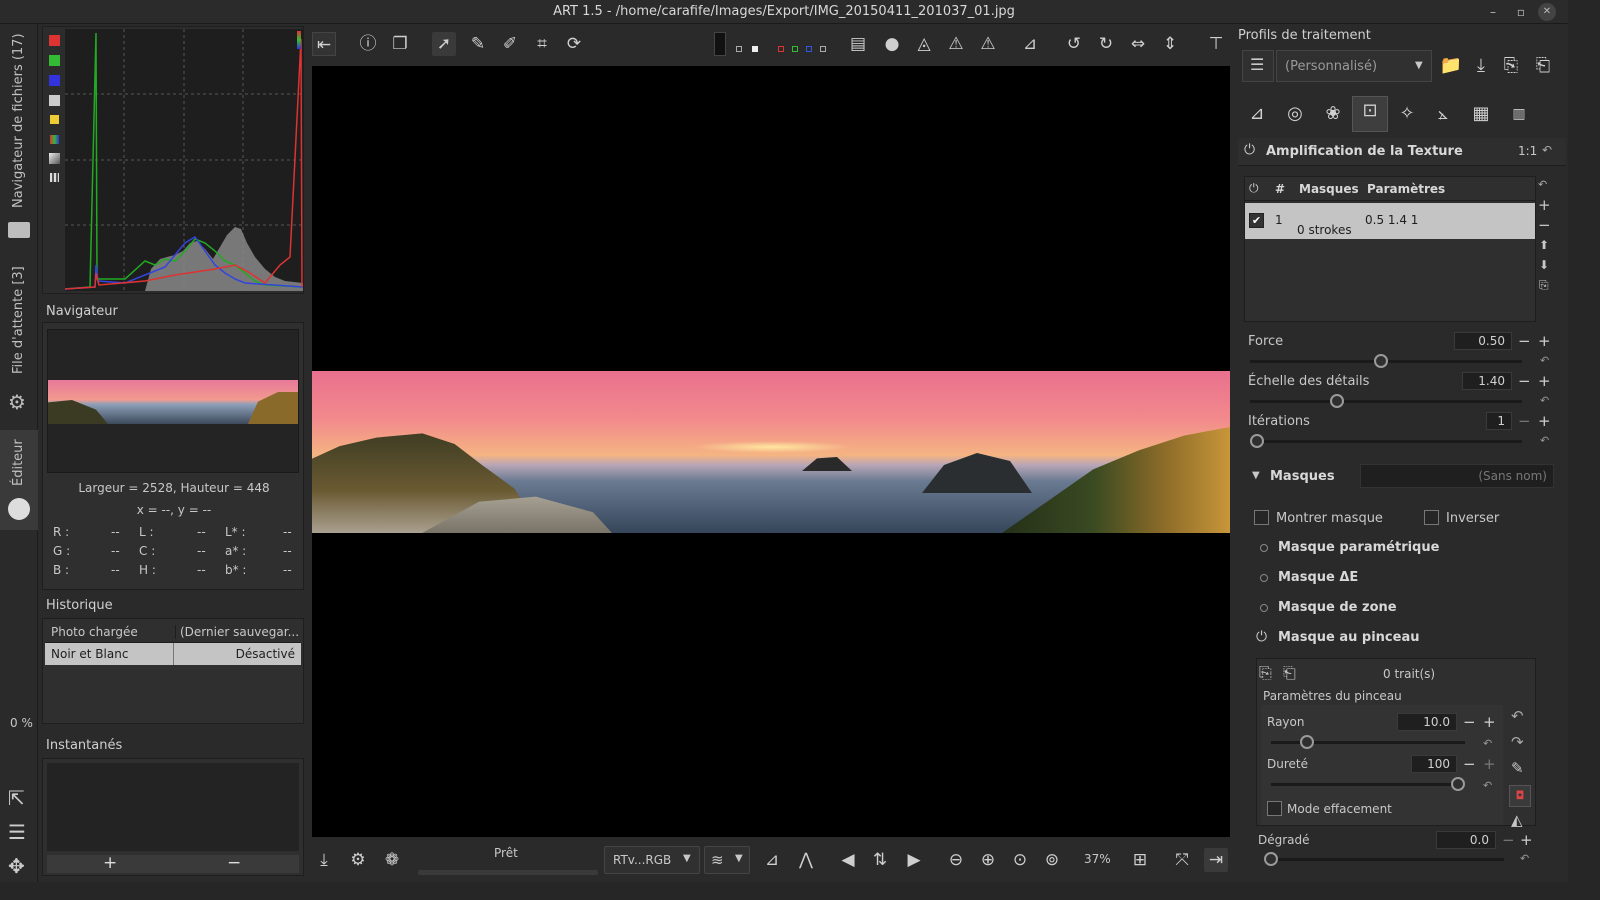  What do you see at coordinates (1390, 221) in the screenshot?
I see `mask-row-selected: ✔ 1 0 strokes 0.5 1.4 1` at bounding box center [1390, 221].